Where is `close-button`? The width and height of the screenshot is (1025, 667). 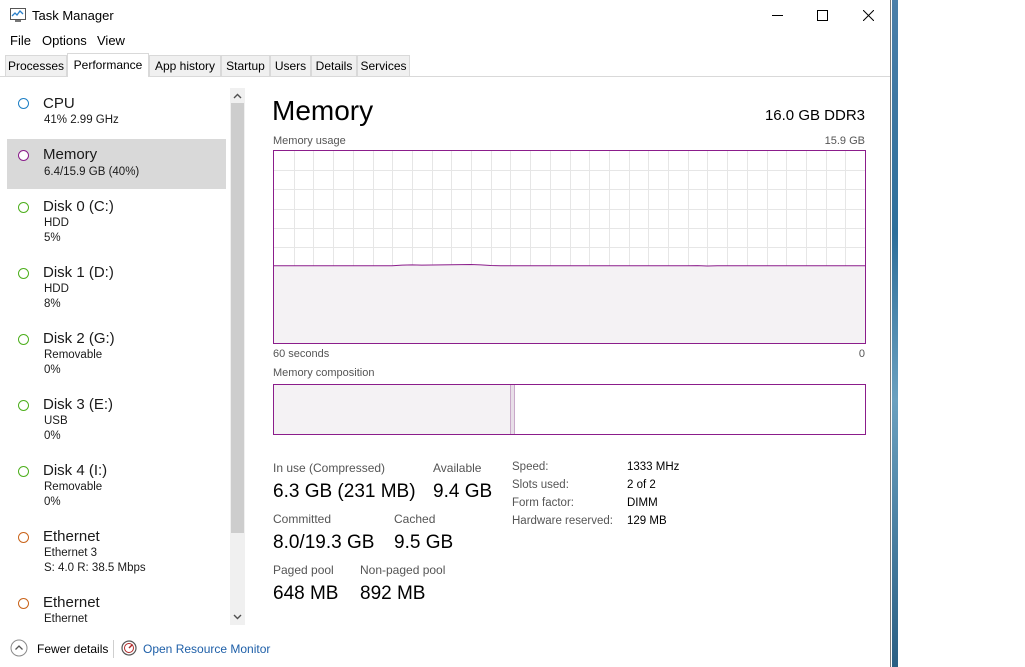 close-button is located at coordinates (868, 15).